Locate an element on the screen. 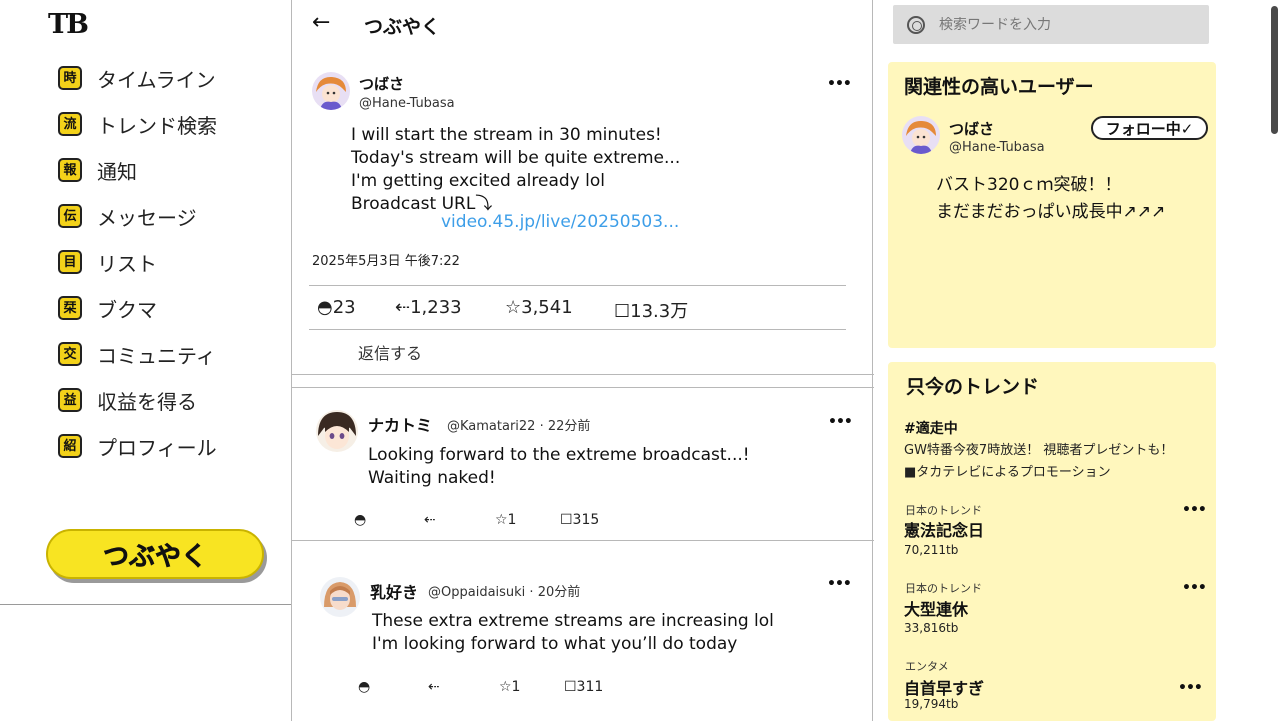  trend-count: 33,816tb is located at coordinates (931, 628).